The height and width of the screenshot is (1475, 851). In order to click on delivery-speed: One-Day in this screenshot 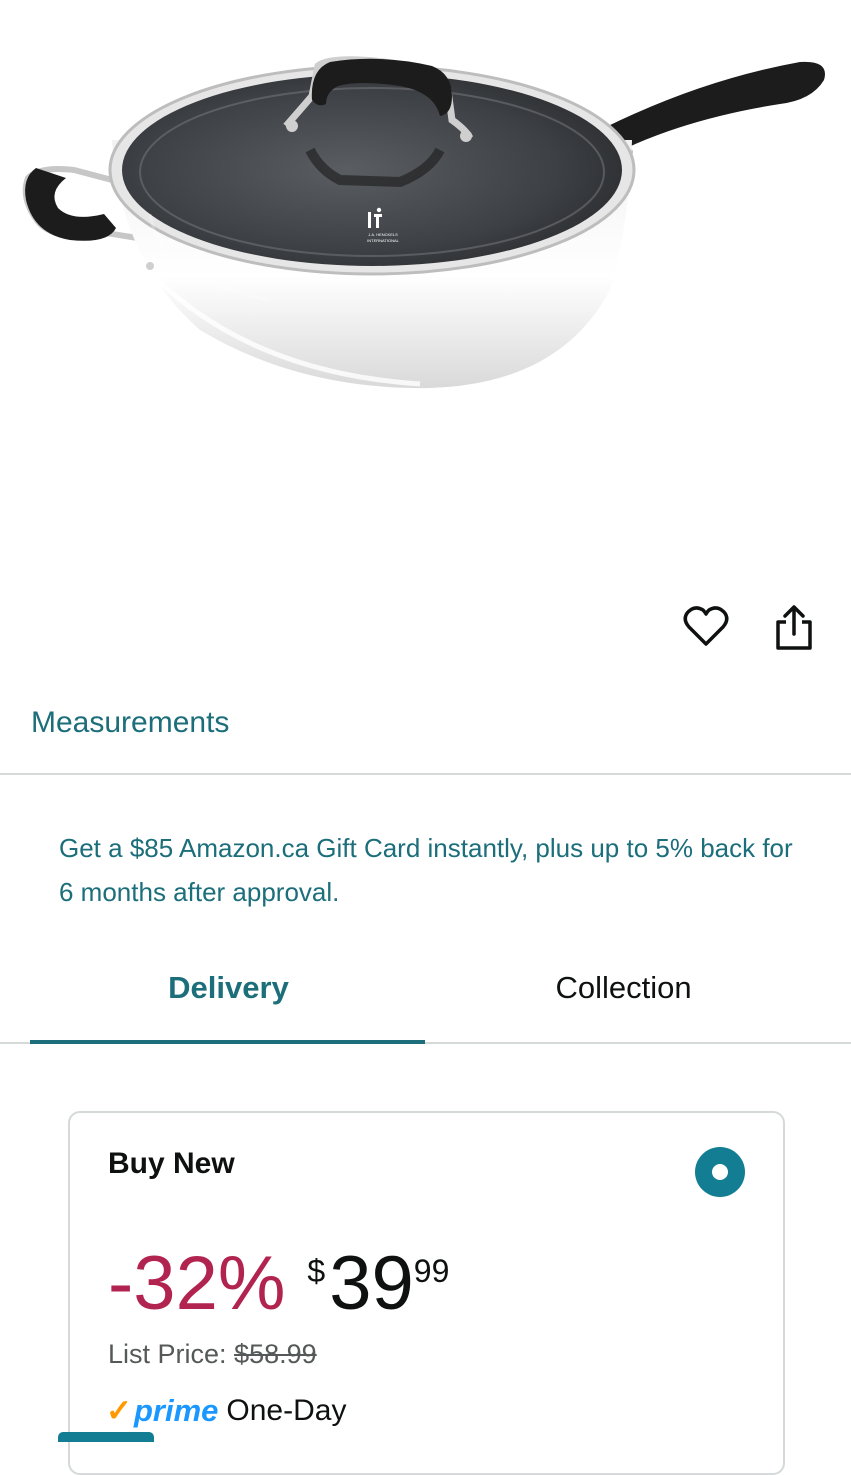, I will do `click(286, 1410)`.